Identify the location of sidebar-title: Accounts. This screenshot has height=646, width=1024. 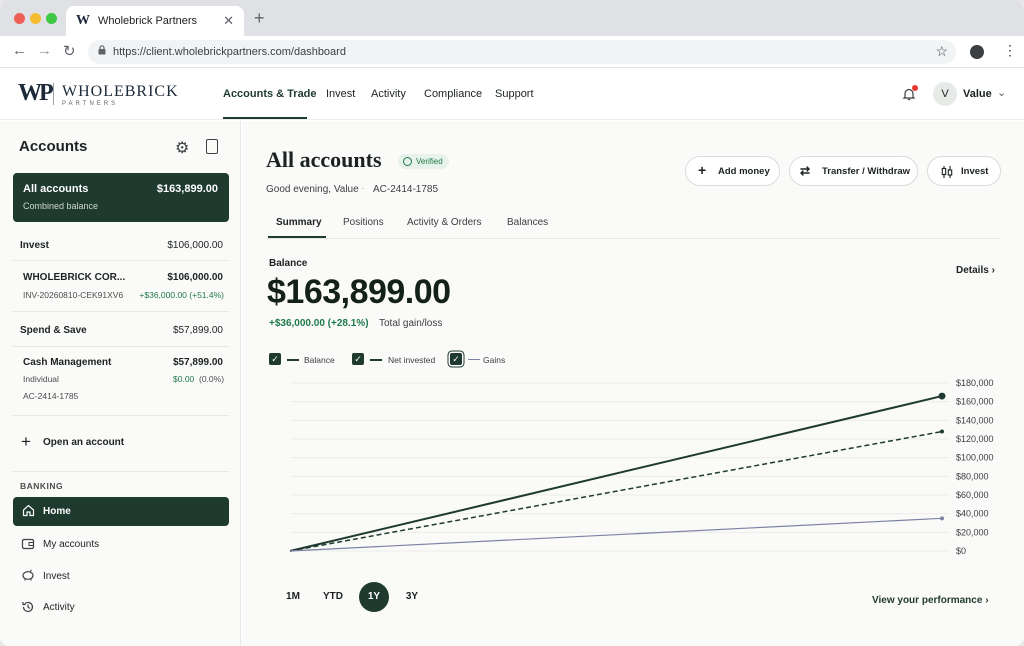
(53, 146).